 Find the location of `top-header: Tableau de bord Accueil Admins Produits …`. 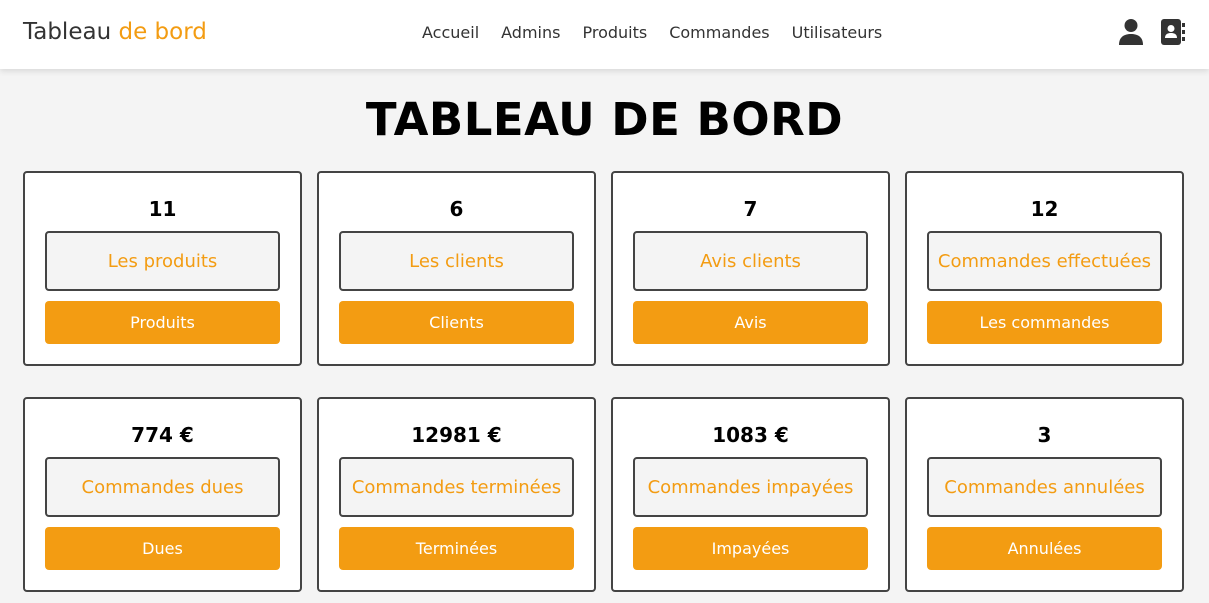

top-header: Tableau de bord Accueil Admins Produits … is located at coordinates (604, 34).